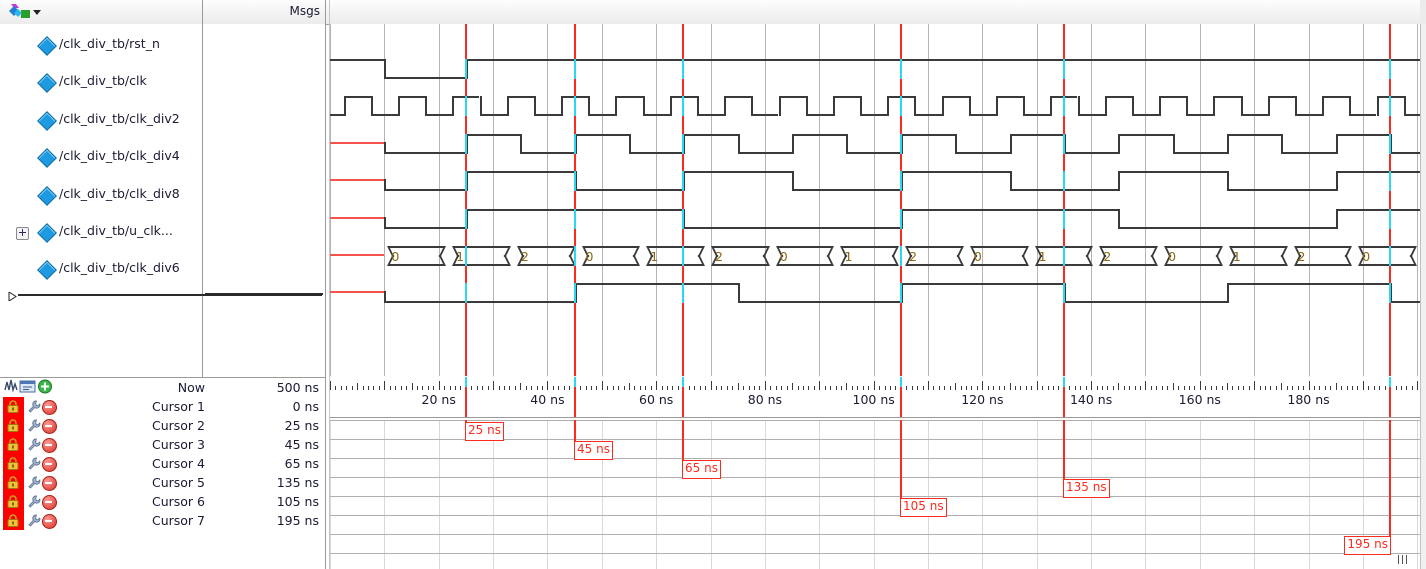  Describe the element at coordinates (101, 45) in the screenshot. I see `signal-row: /clk_div_tb/rst_n` at that location.